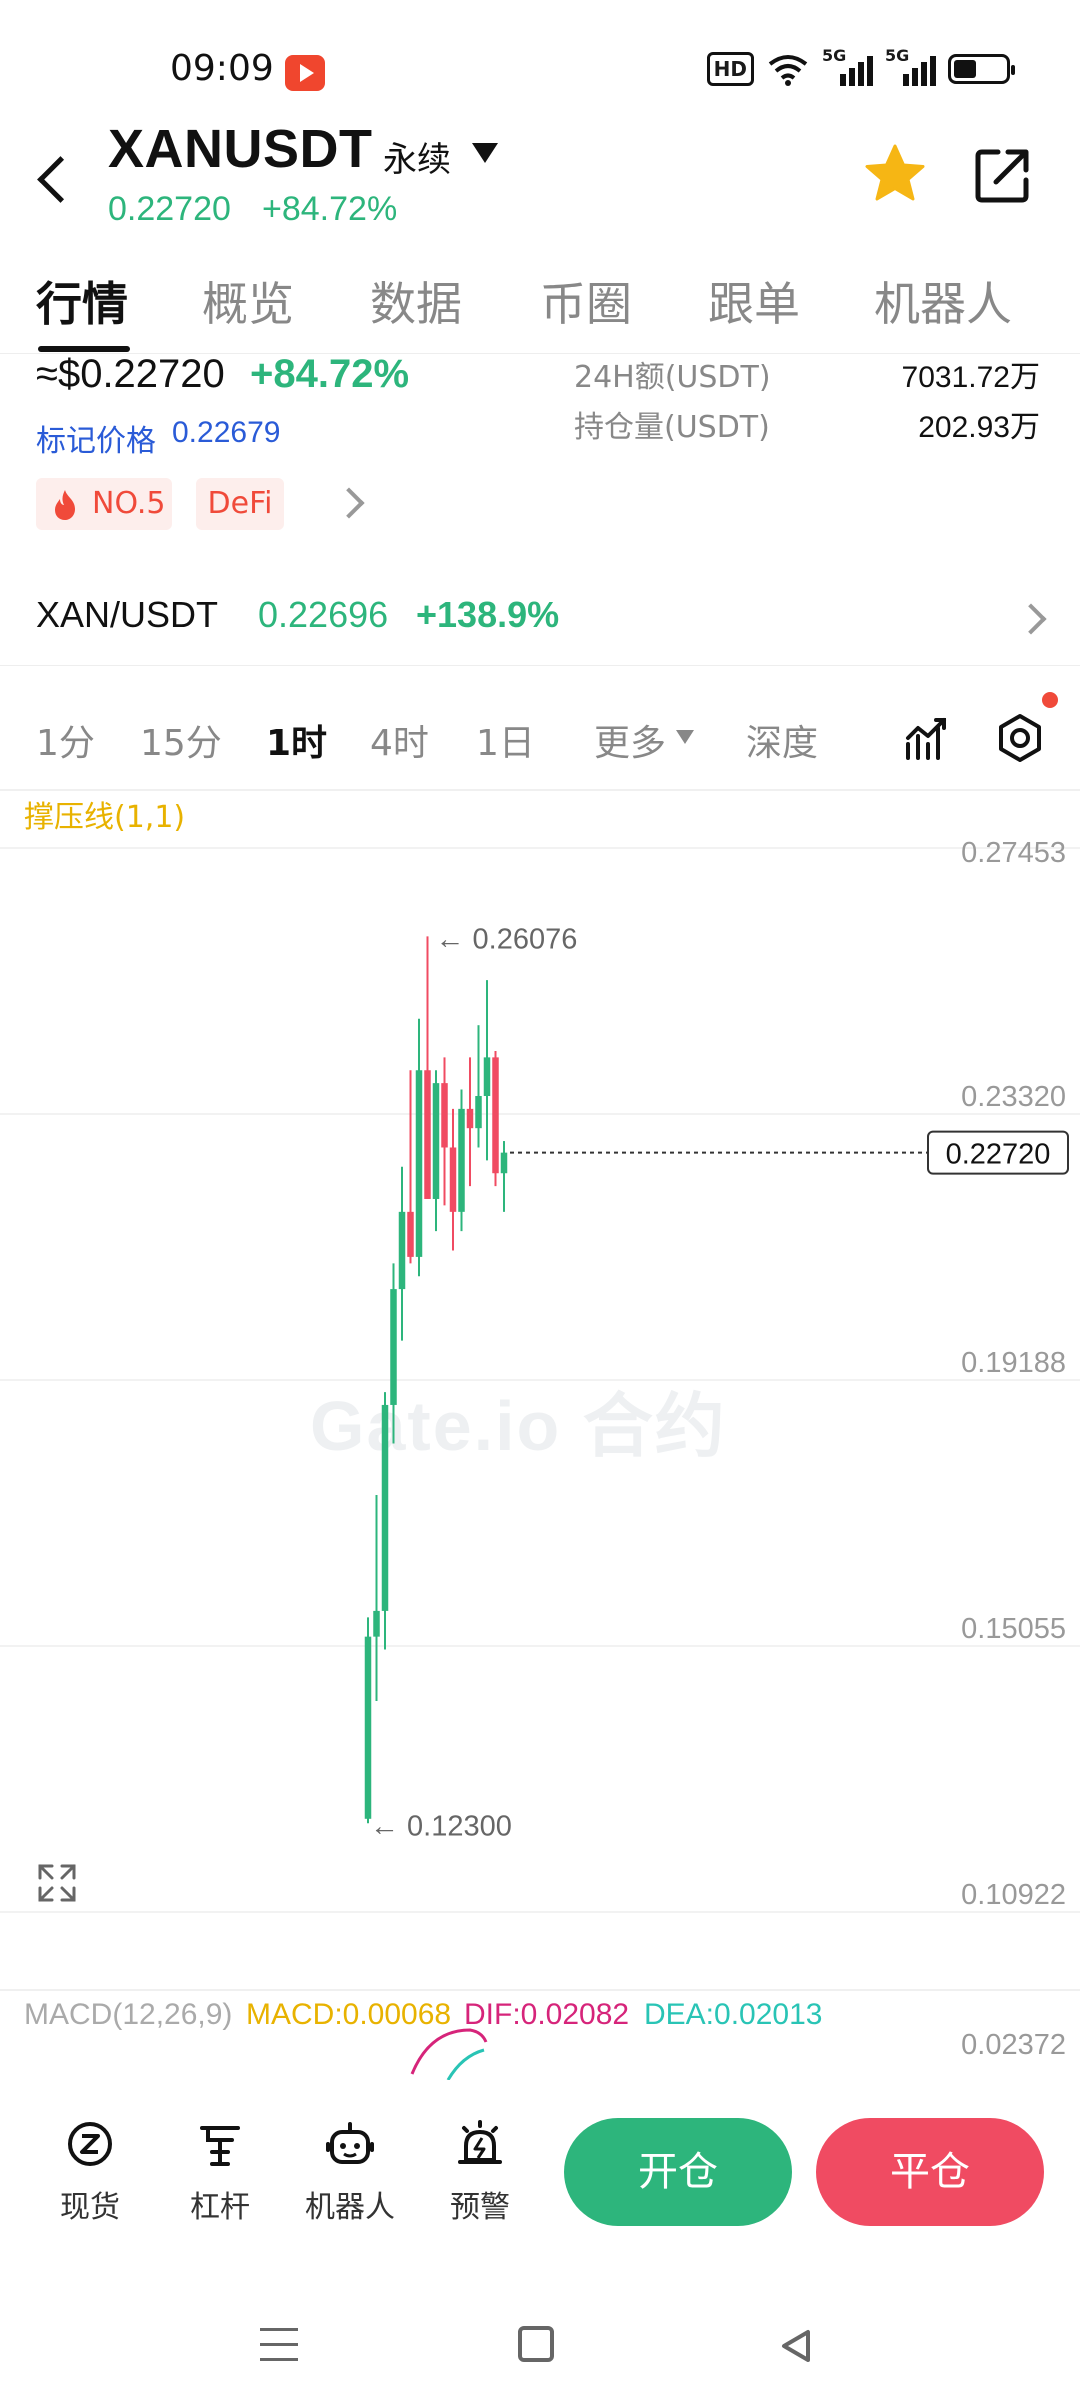 The height and width of the screenshot is (2400, 1080). Describe the element at coordinates (485, 153) in the screenshot. I see `pair-dropdown-icon` at that location.